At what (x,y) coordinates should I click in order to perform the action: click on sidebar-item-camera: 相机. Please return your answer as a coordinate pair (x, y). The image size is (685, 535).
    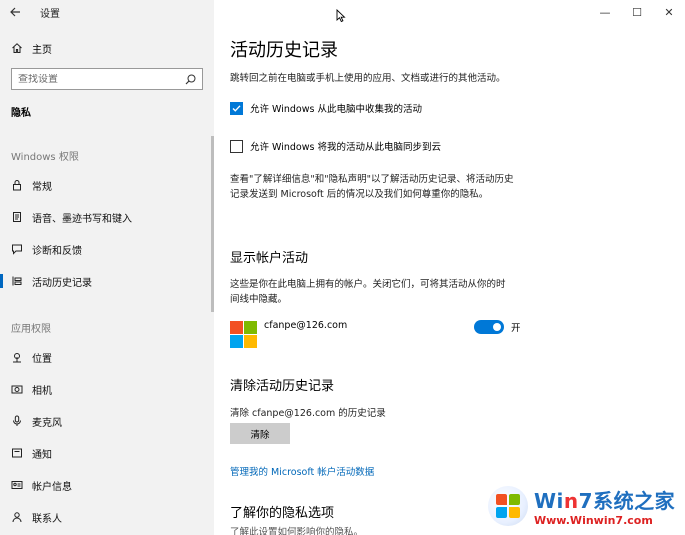
    Looking at the image, I should click on (107, 389).